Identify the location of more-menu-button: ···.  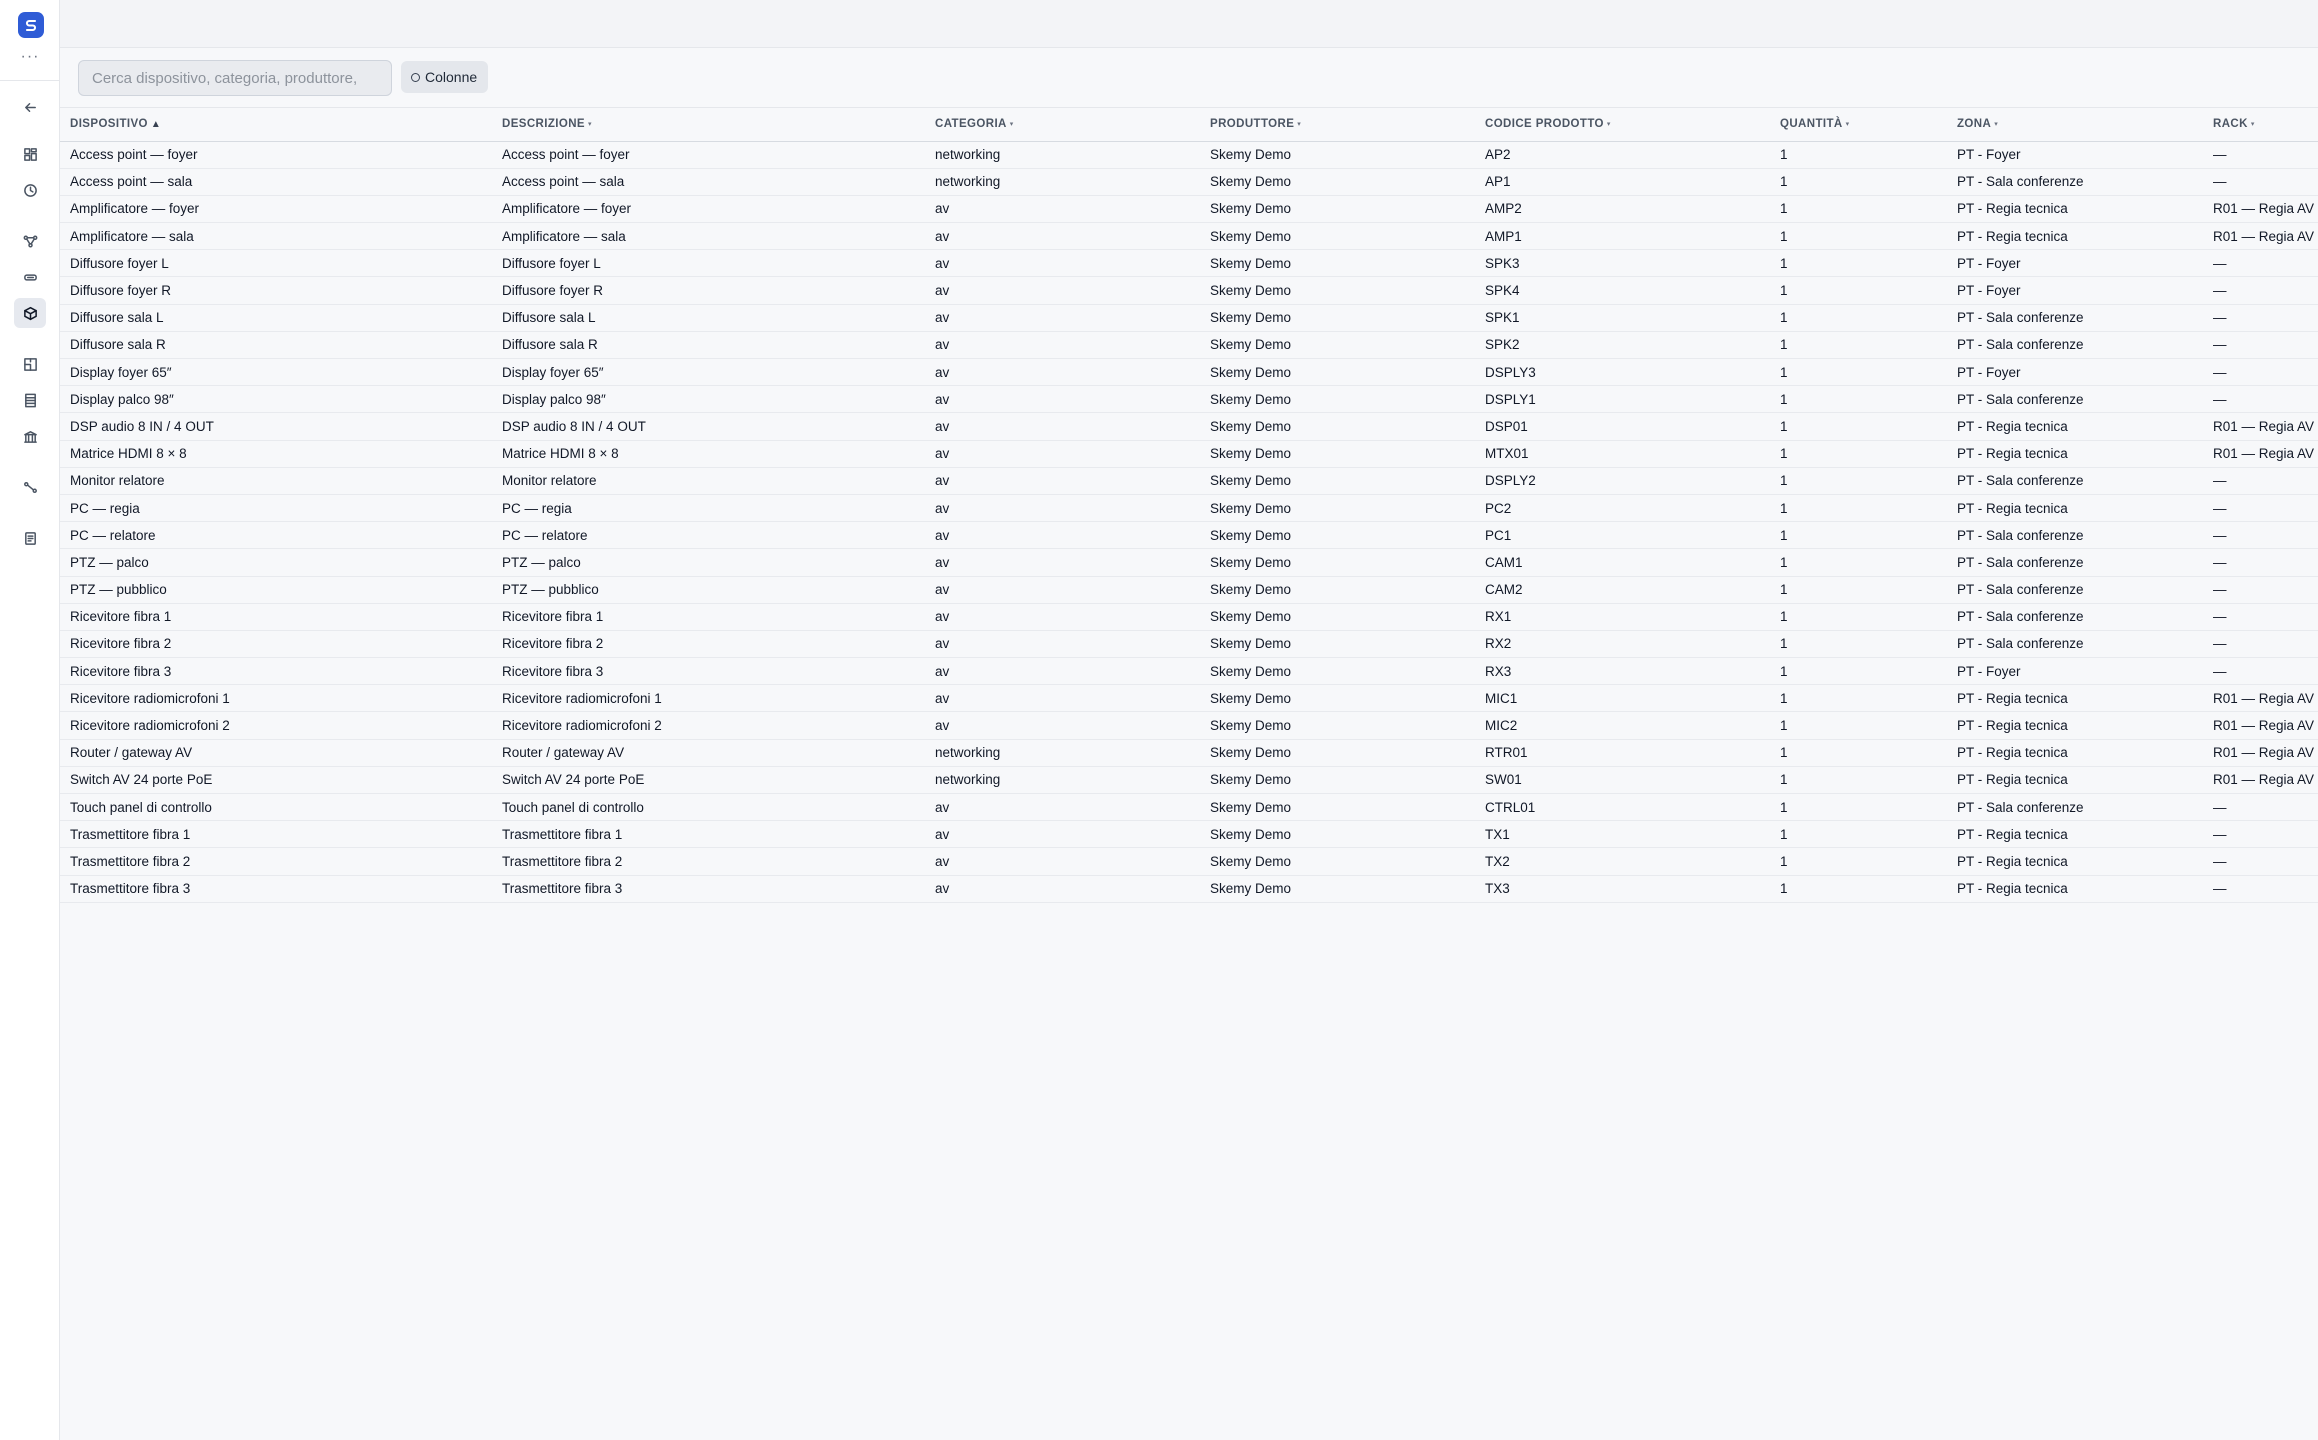
(30, 57).